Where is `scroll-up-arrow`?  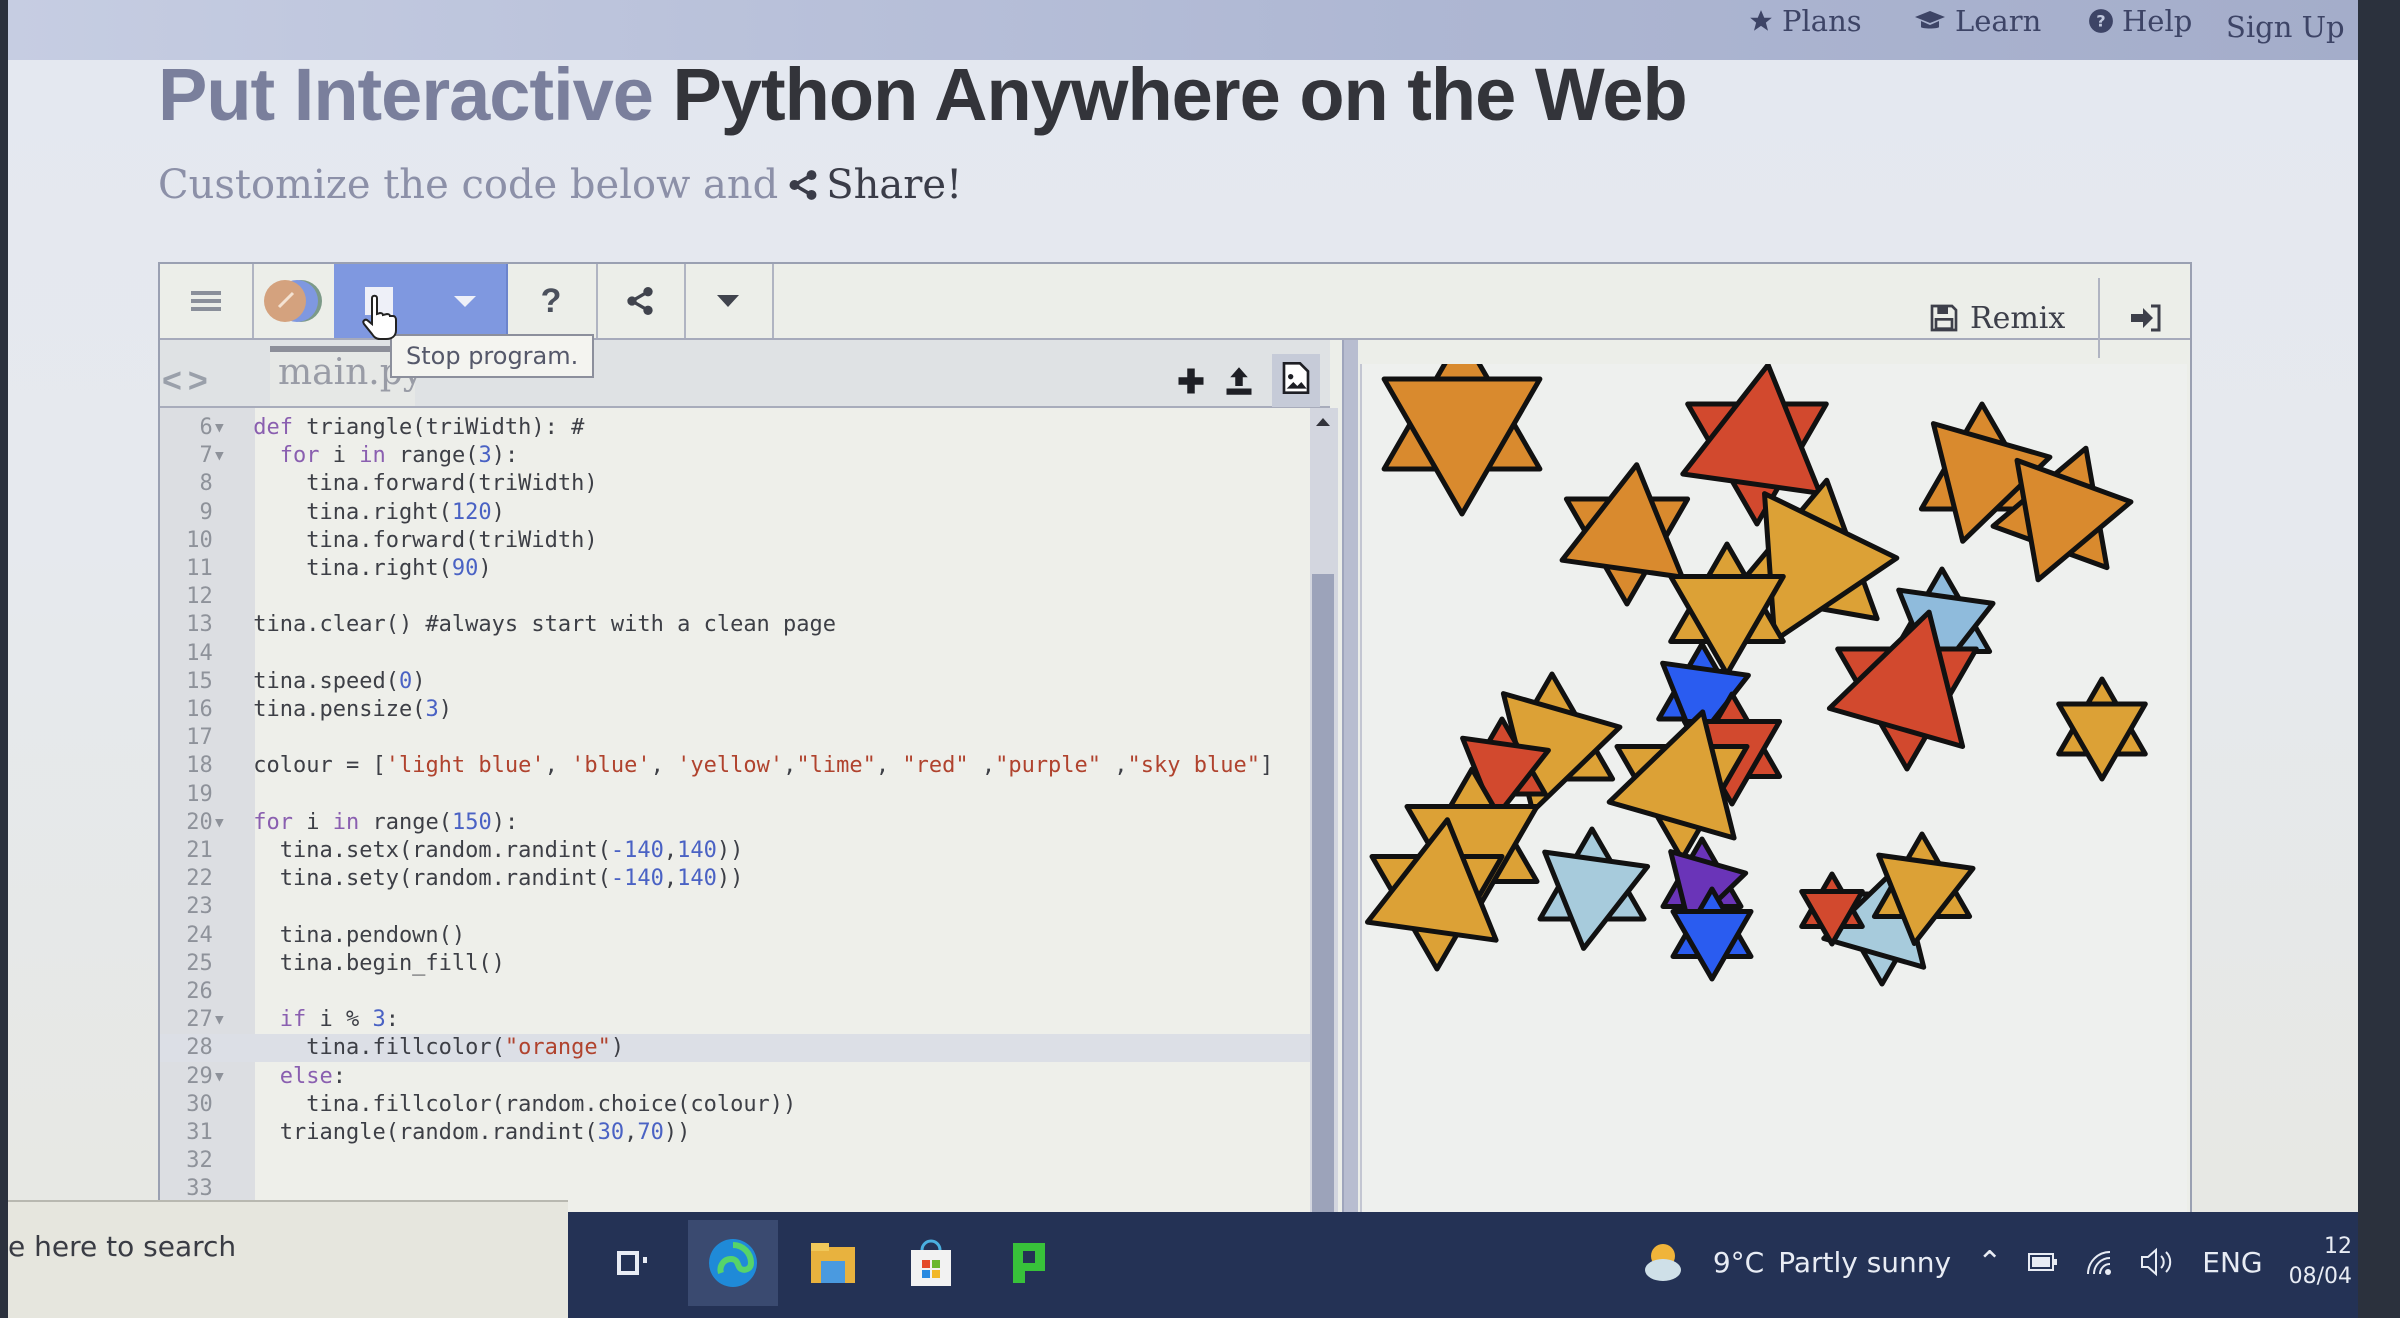 scroll-up-arrow is located at coordinates (1323, 422).